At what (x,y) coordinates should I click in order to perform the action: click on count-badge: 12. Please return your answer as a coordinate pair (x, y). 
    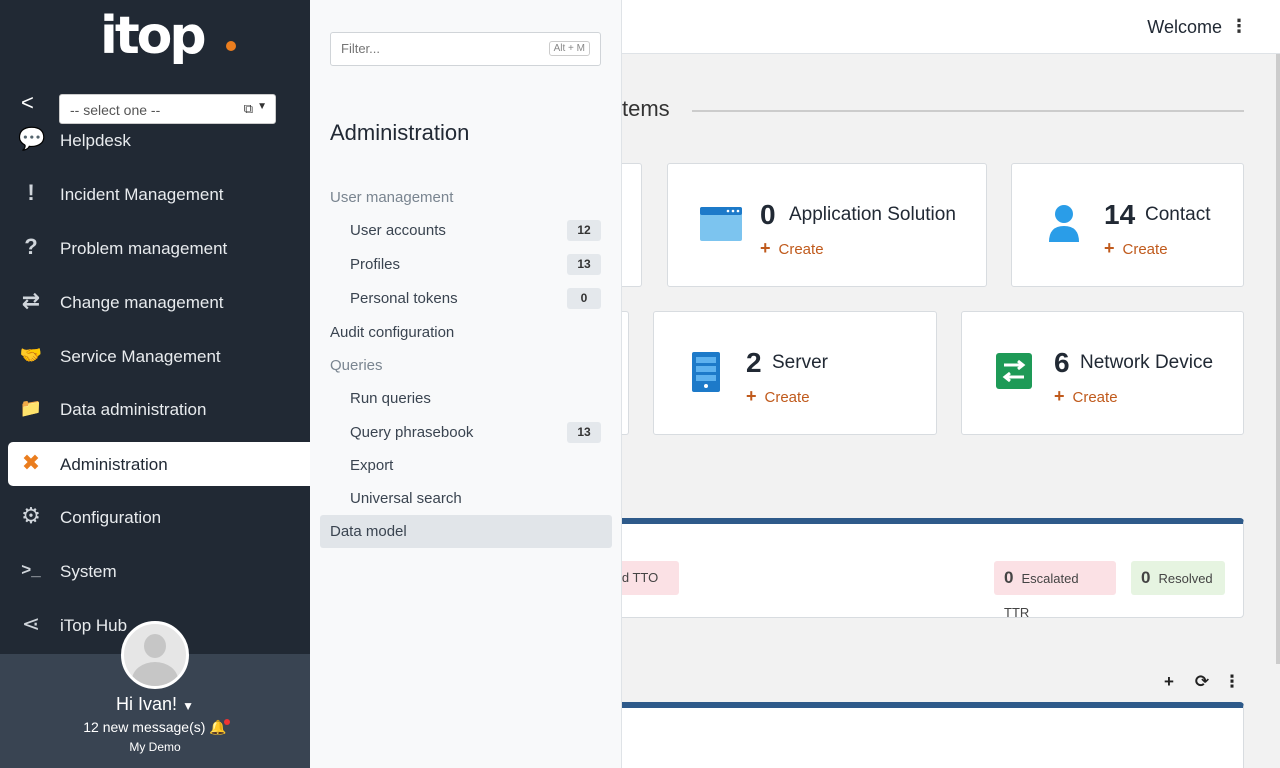
    Looking at the image, I should click on (584, 230).